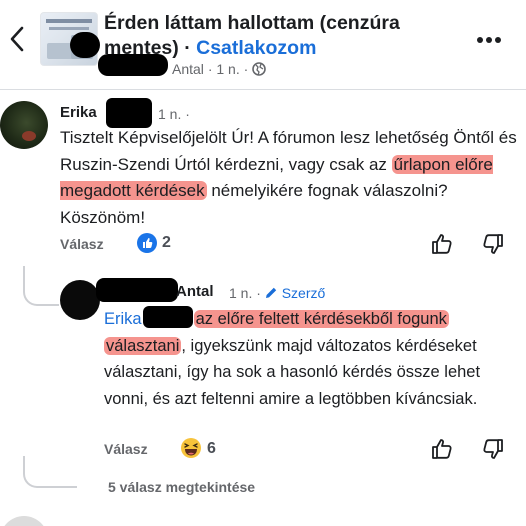 The height and width of the screenshot is (526, 526). What do you see at coordinates (256, 48) in the screenshot?
I see `join-group-link: Csatlakozom` at bounding box center [256, 48].